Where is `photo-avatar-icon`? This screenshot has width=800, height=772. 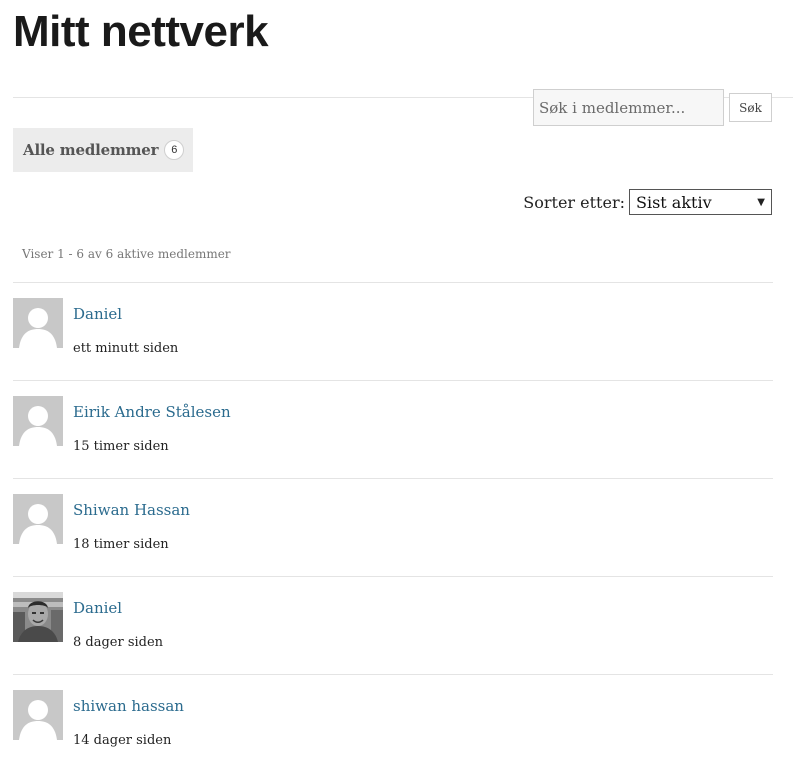 photo-avatar-icon is located at coordinates (38, 617).